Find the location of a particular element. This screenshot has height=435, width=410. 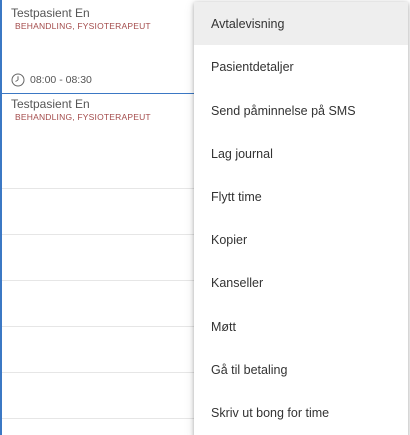

menu-item-lag-journal: Lag journal is located at coordinates (301, 153).